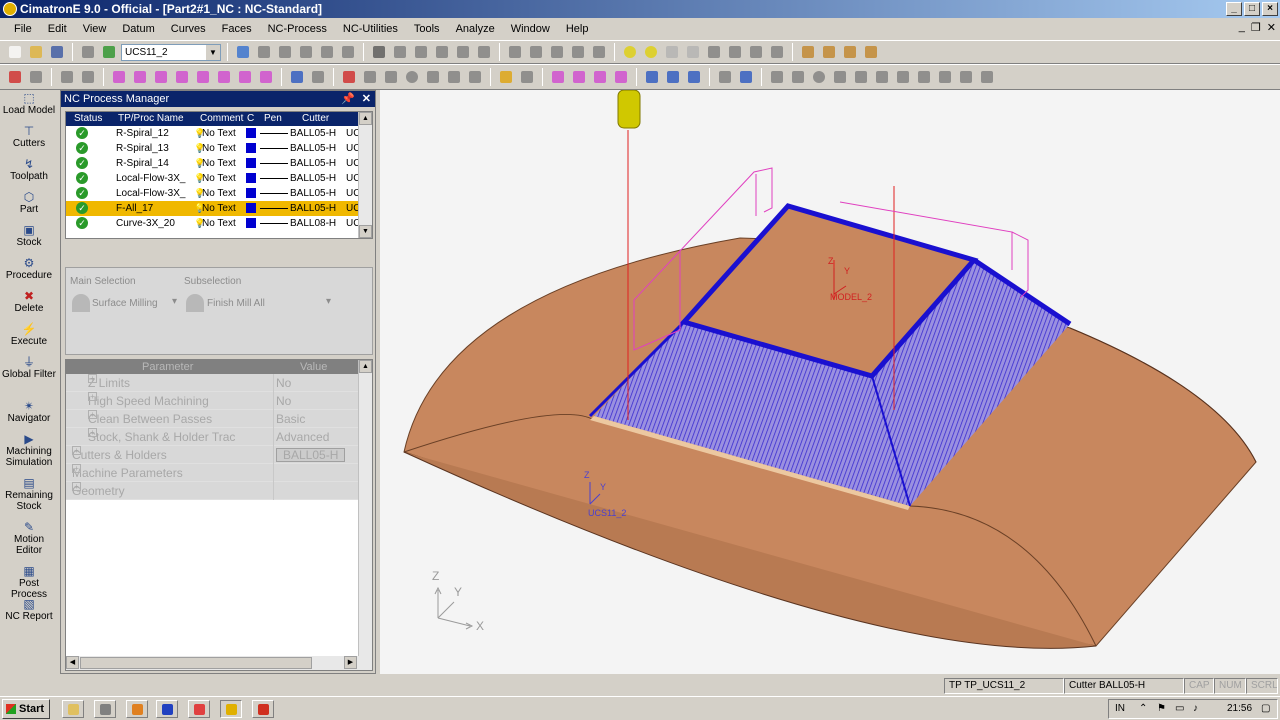 This screenshot has height=720, width=1280. I want to click on col-status: Status, so click(88, 119).